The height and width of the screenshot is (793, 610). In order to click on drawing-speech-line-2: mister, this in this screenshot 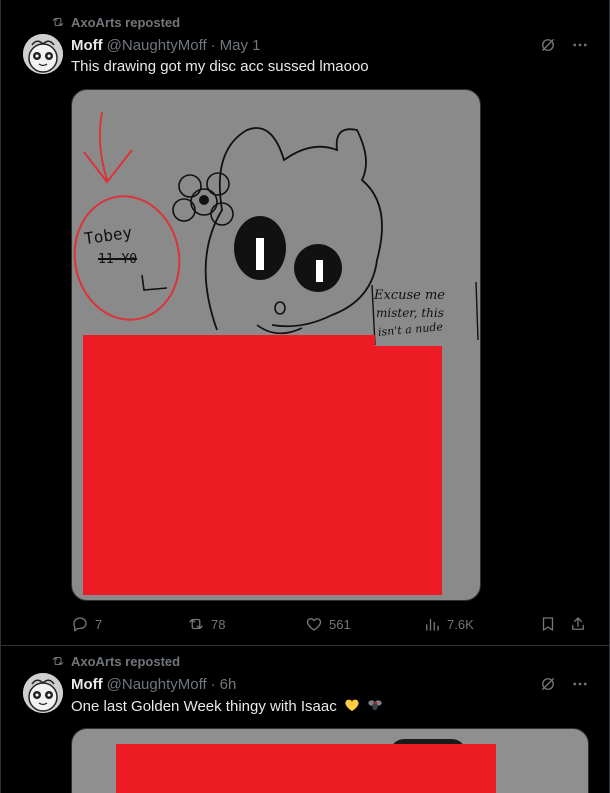, I will do `click(410, 313)`.